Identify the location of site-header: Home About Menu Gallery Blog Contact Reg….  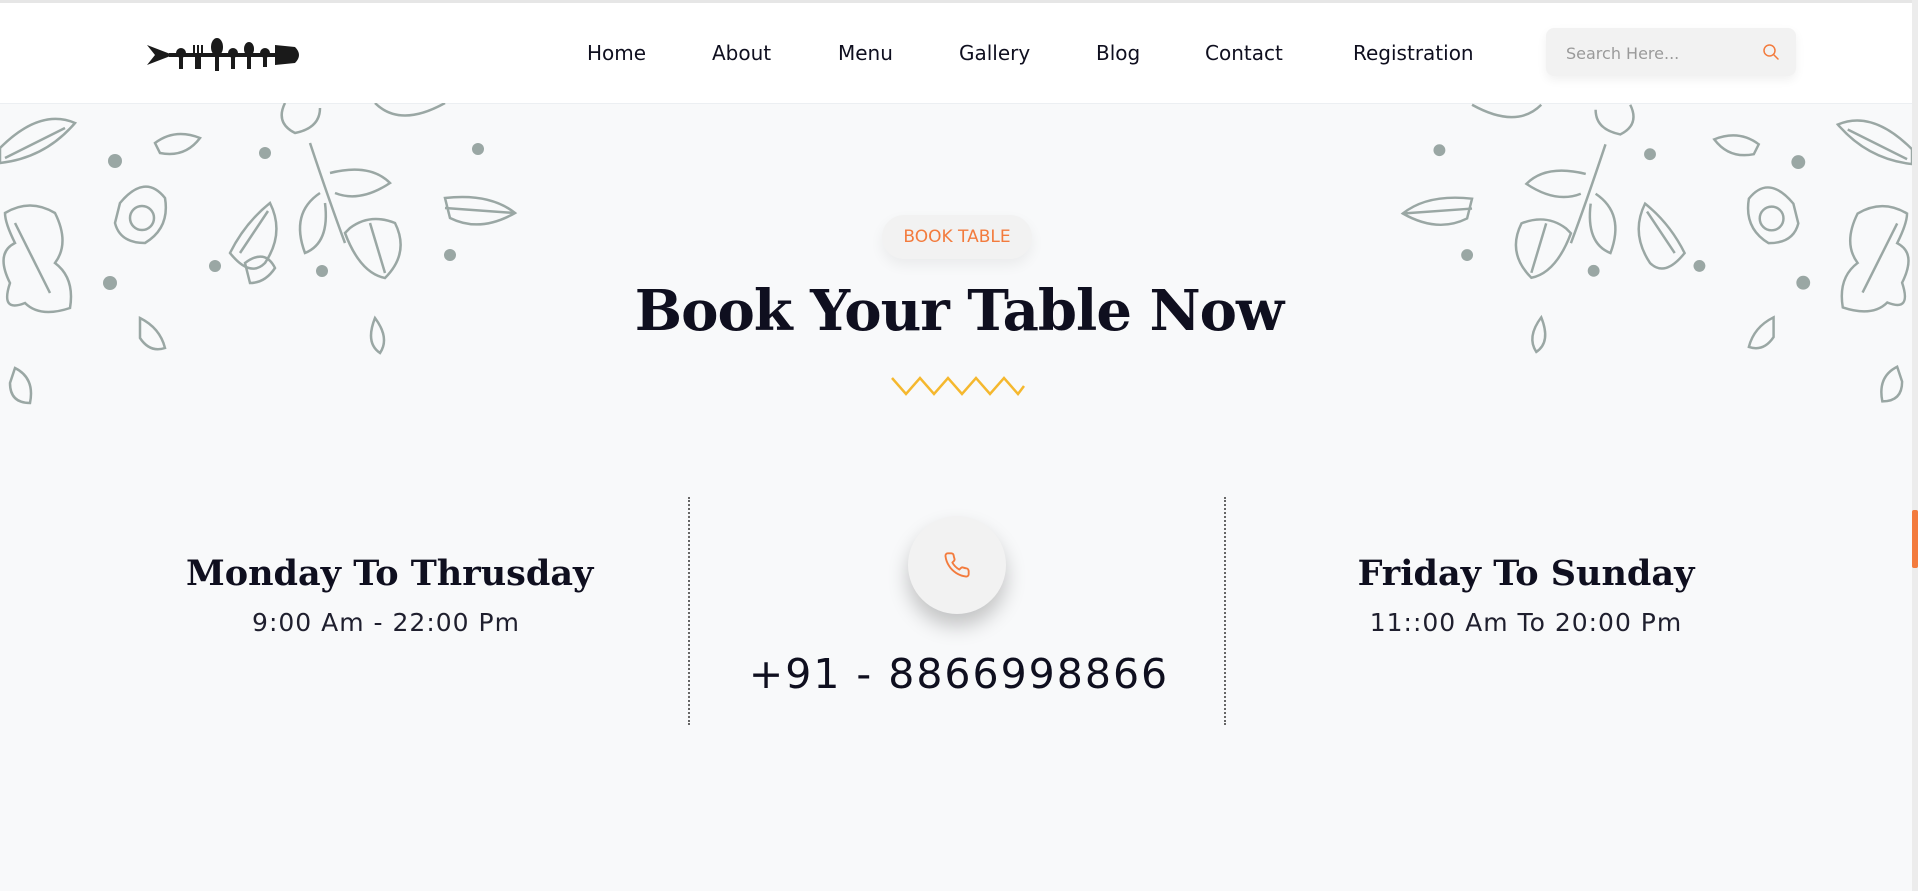
(959, 53).